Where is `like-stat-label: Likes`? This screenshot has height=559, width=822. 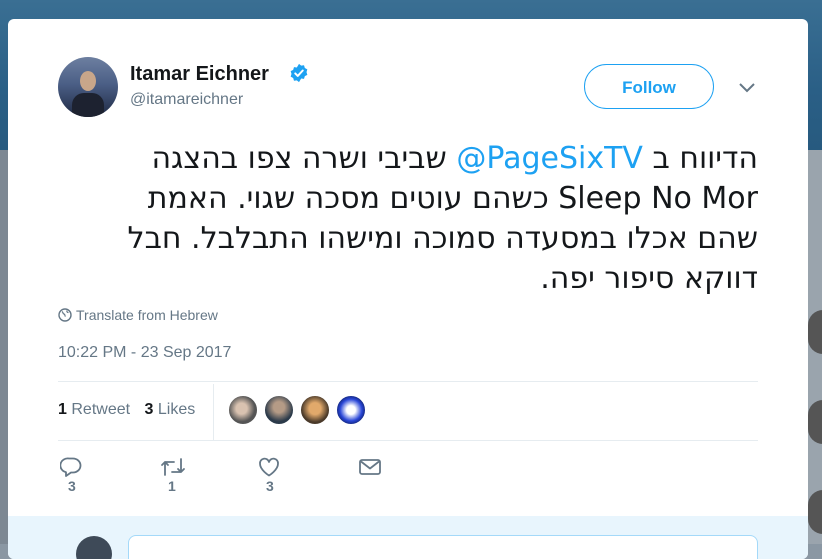
like-stat-label: Likes is located at coordinates (176, 409).